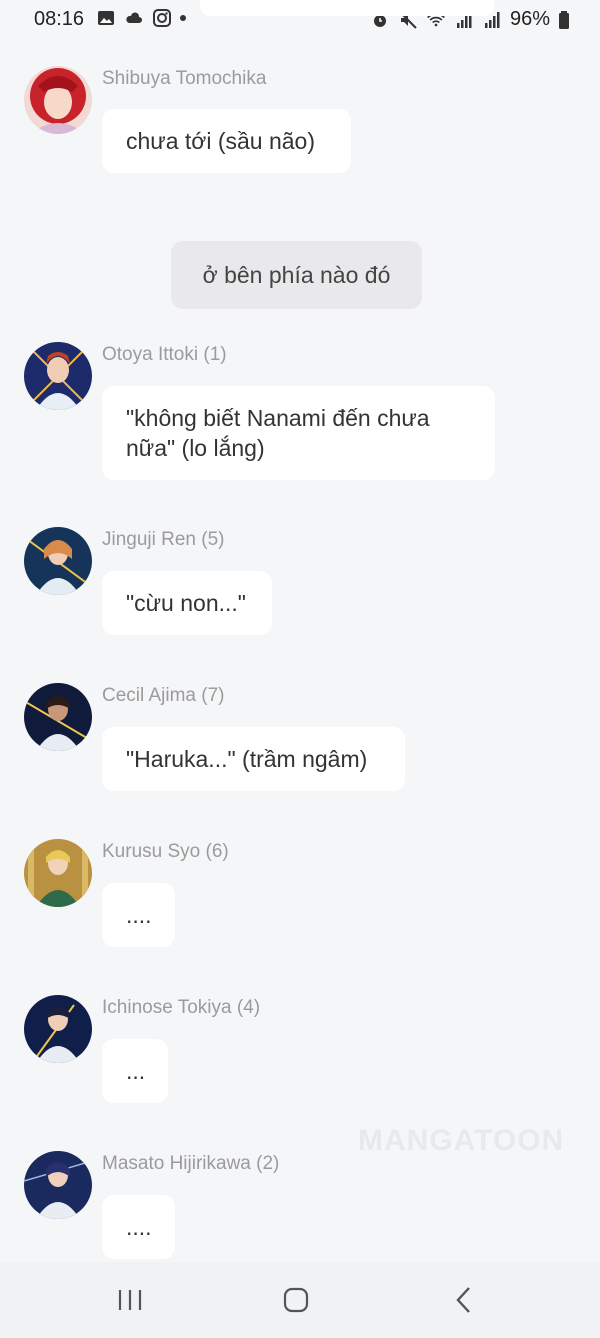 The height and width of the screenshot is (1338, 600). Describe the element at coordinates (195, 448) in the screenshot. I see `message-text-line: nữa" (lo lắng)` at that location.